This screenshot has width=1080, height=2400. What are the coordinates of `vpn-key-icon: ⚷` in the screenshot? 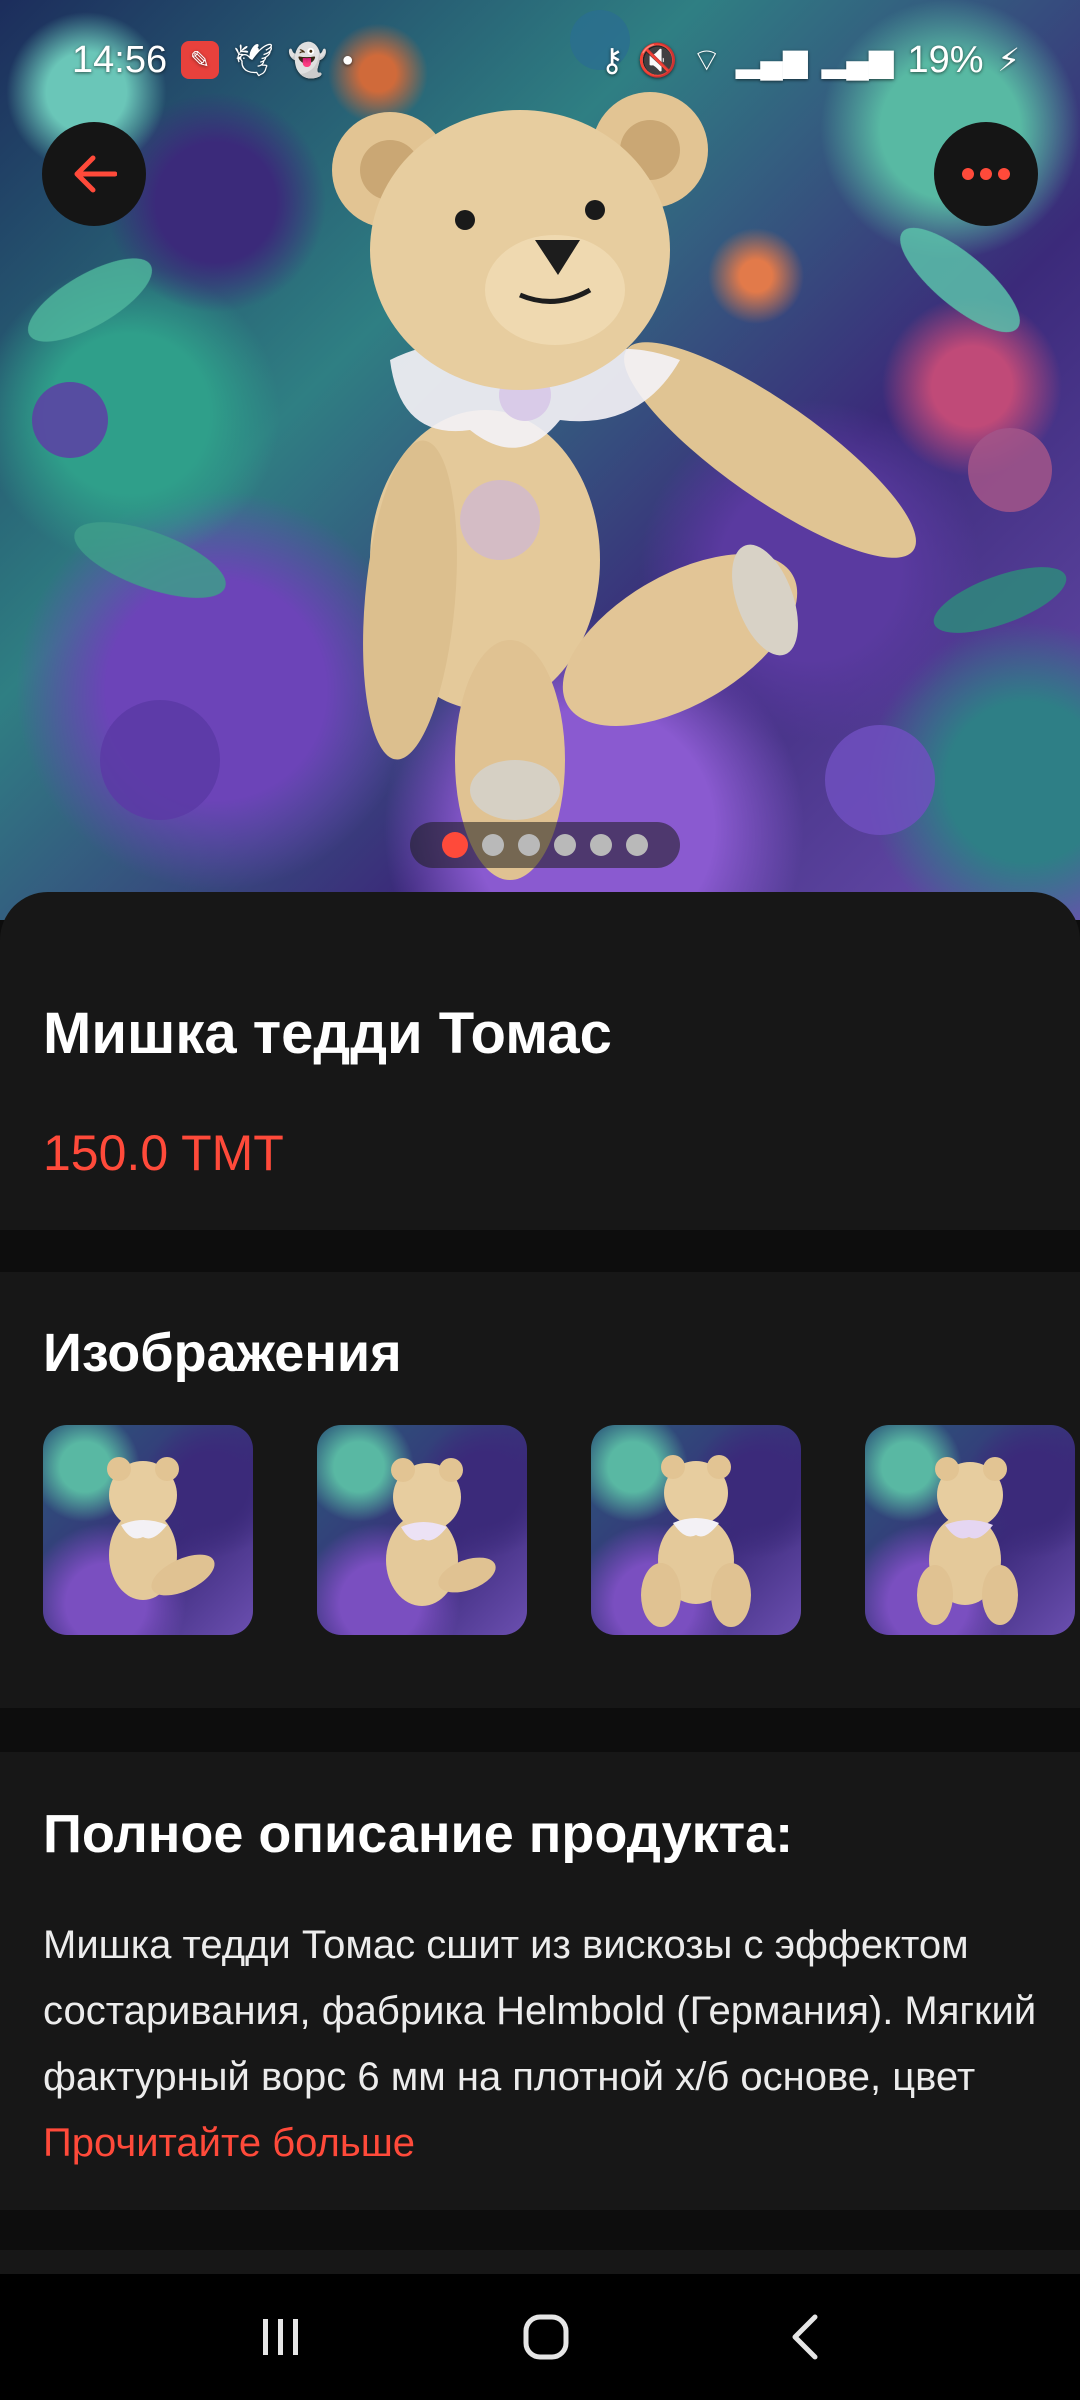 It's located at (612, 60).